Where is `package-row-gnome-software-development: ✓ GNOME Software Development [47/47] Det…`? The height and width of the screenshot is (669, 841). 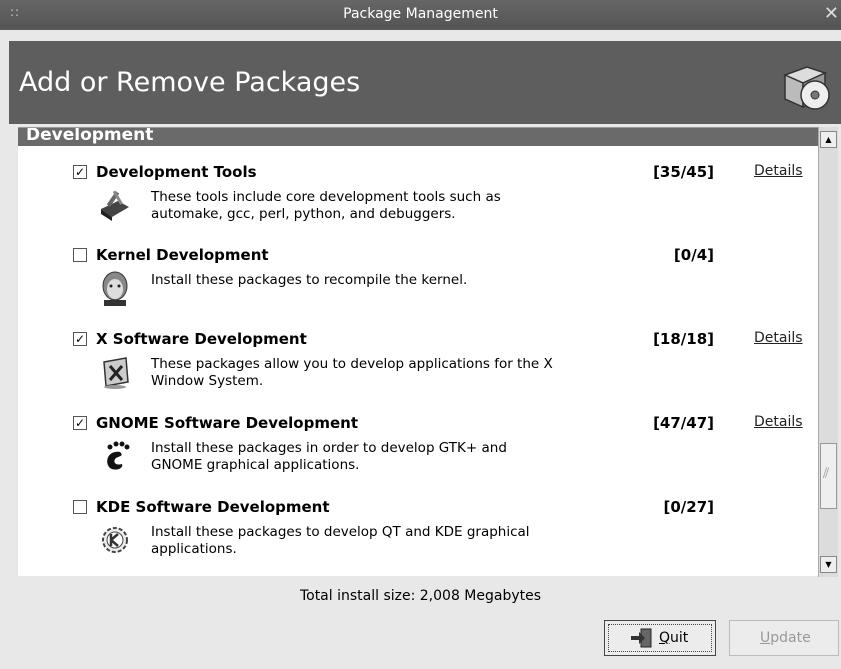 package-row-gnome-software-development: ✓ GNOME Software Development [47/47] Det… is located at coordinates (417, 457).